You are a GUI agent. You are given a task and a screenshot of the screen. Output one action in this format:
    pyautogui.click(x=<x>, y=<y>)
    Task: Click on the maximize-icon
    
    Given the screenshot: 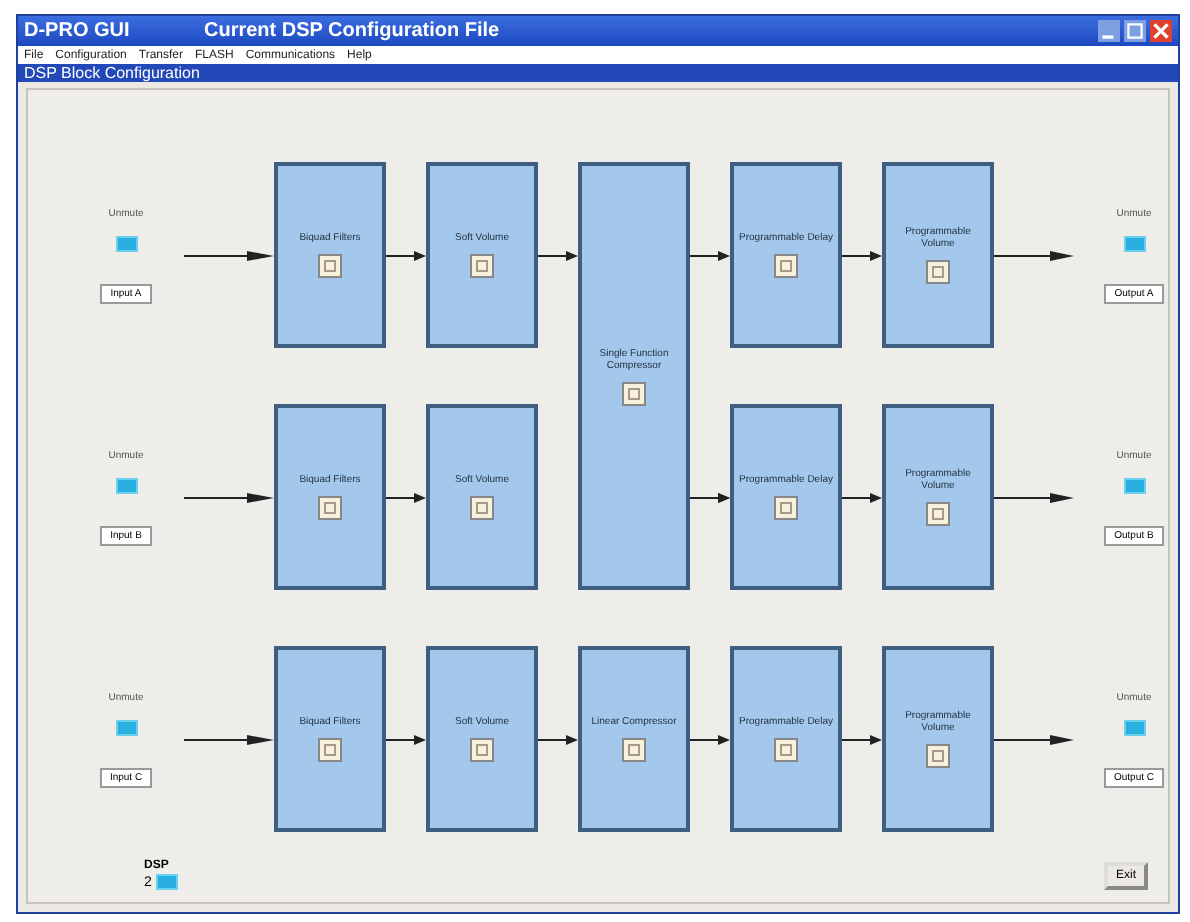 What is the action you would take?
    pyautogui.click(x=1135, y=31)
    